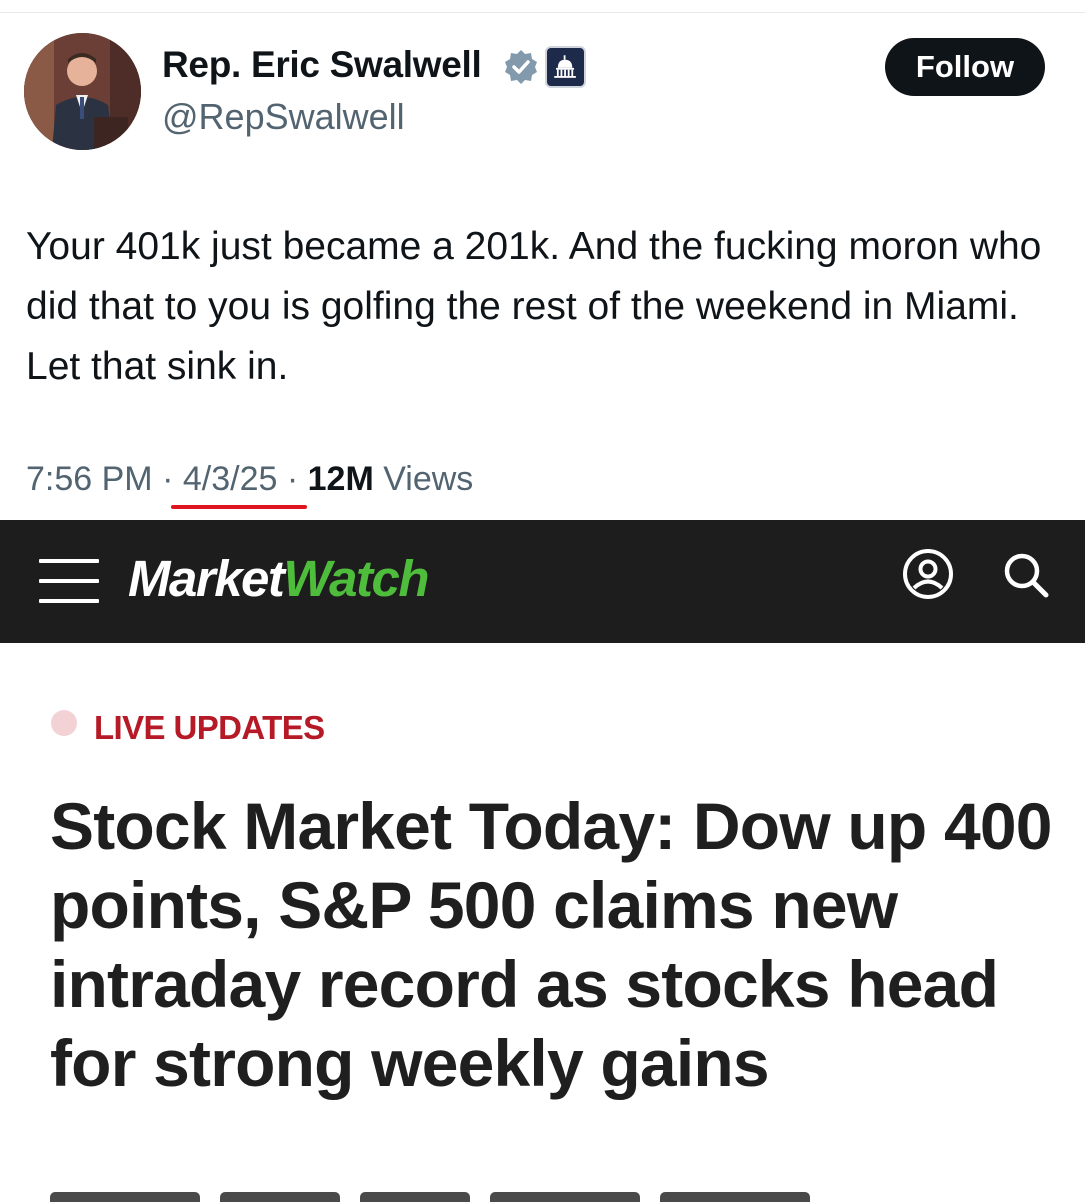 The image size is (1085, 1202). I want to click on search-icon, so click(1026, 575).